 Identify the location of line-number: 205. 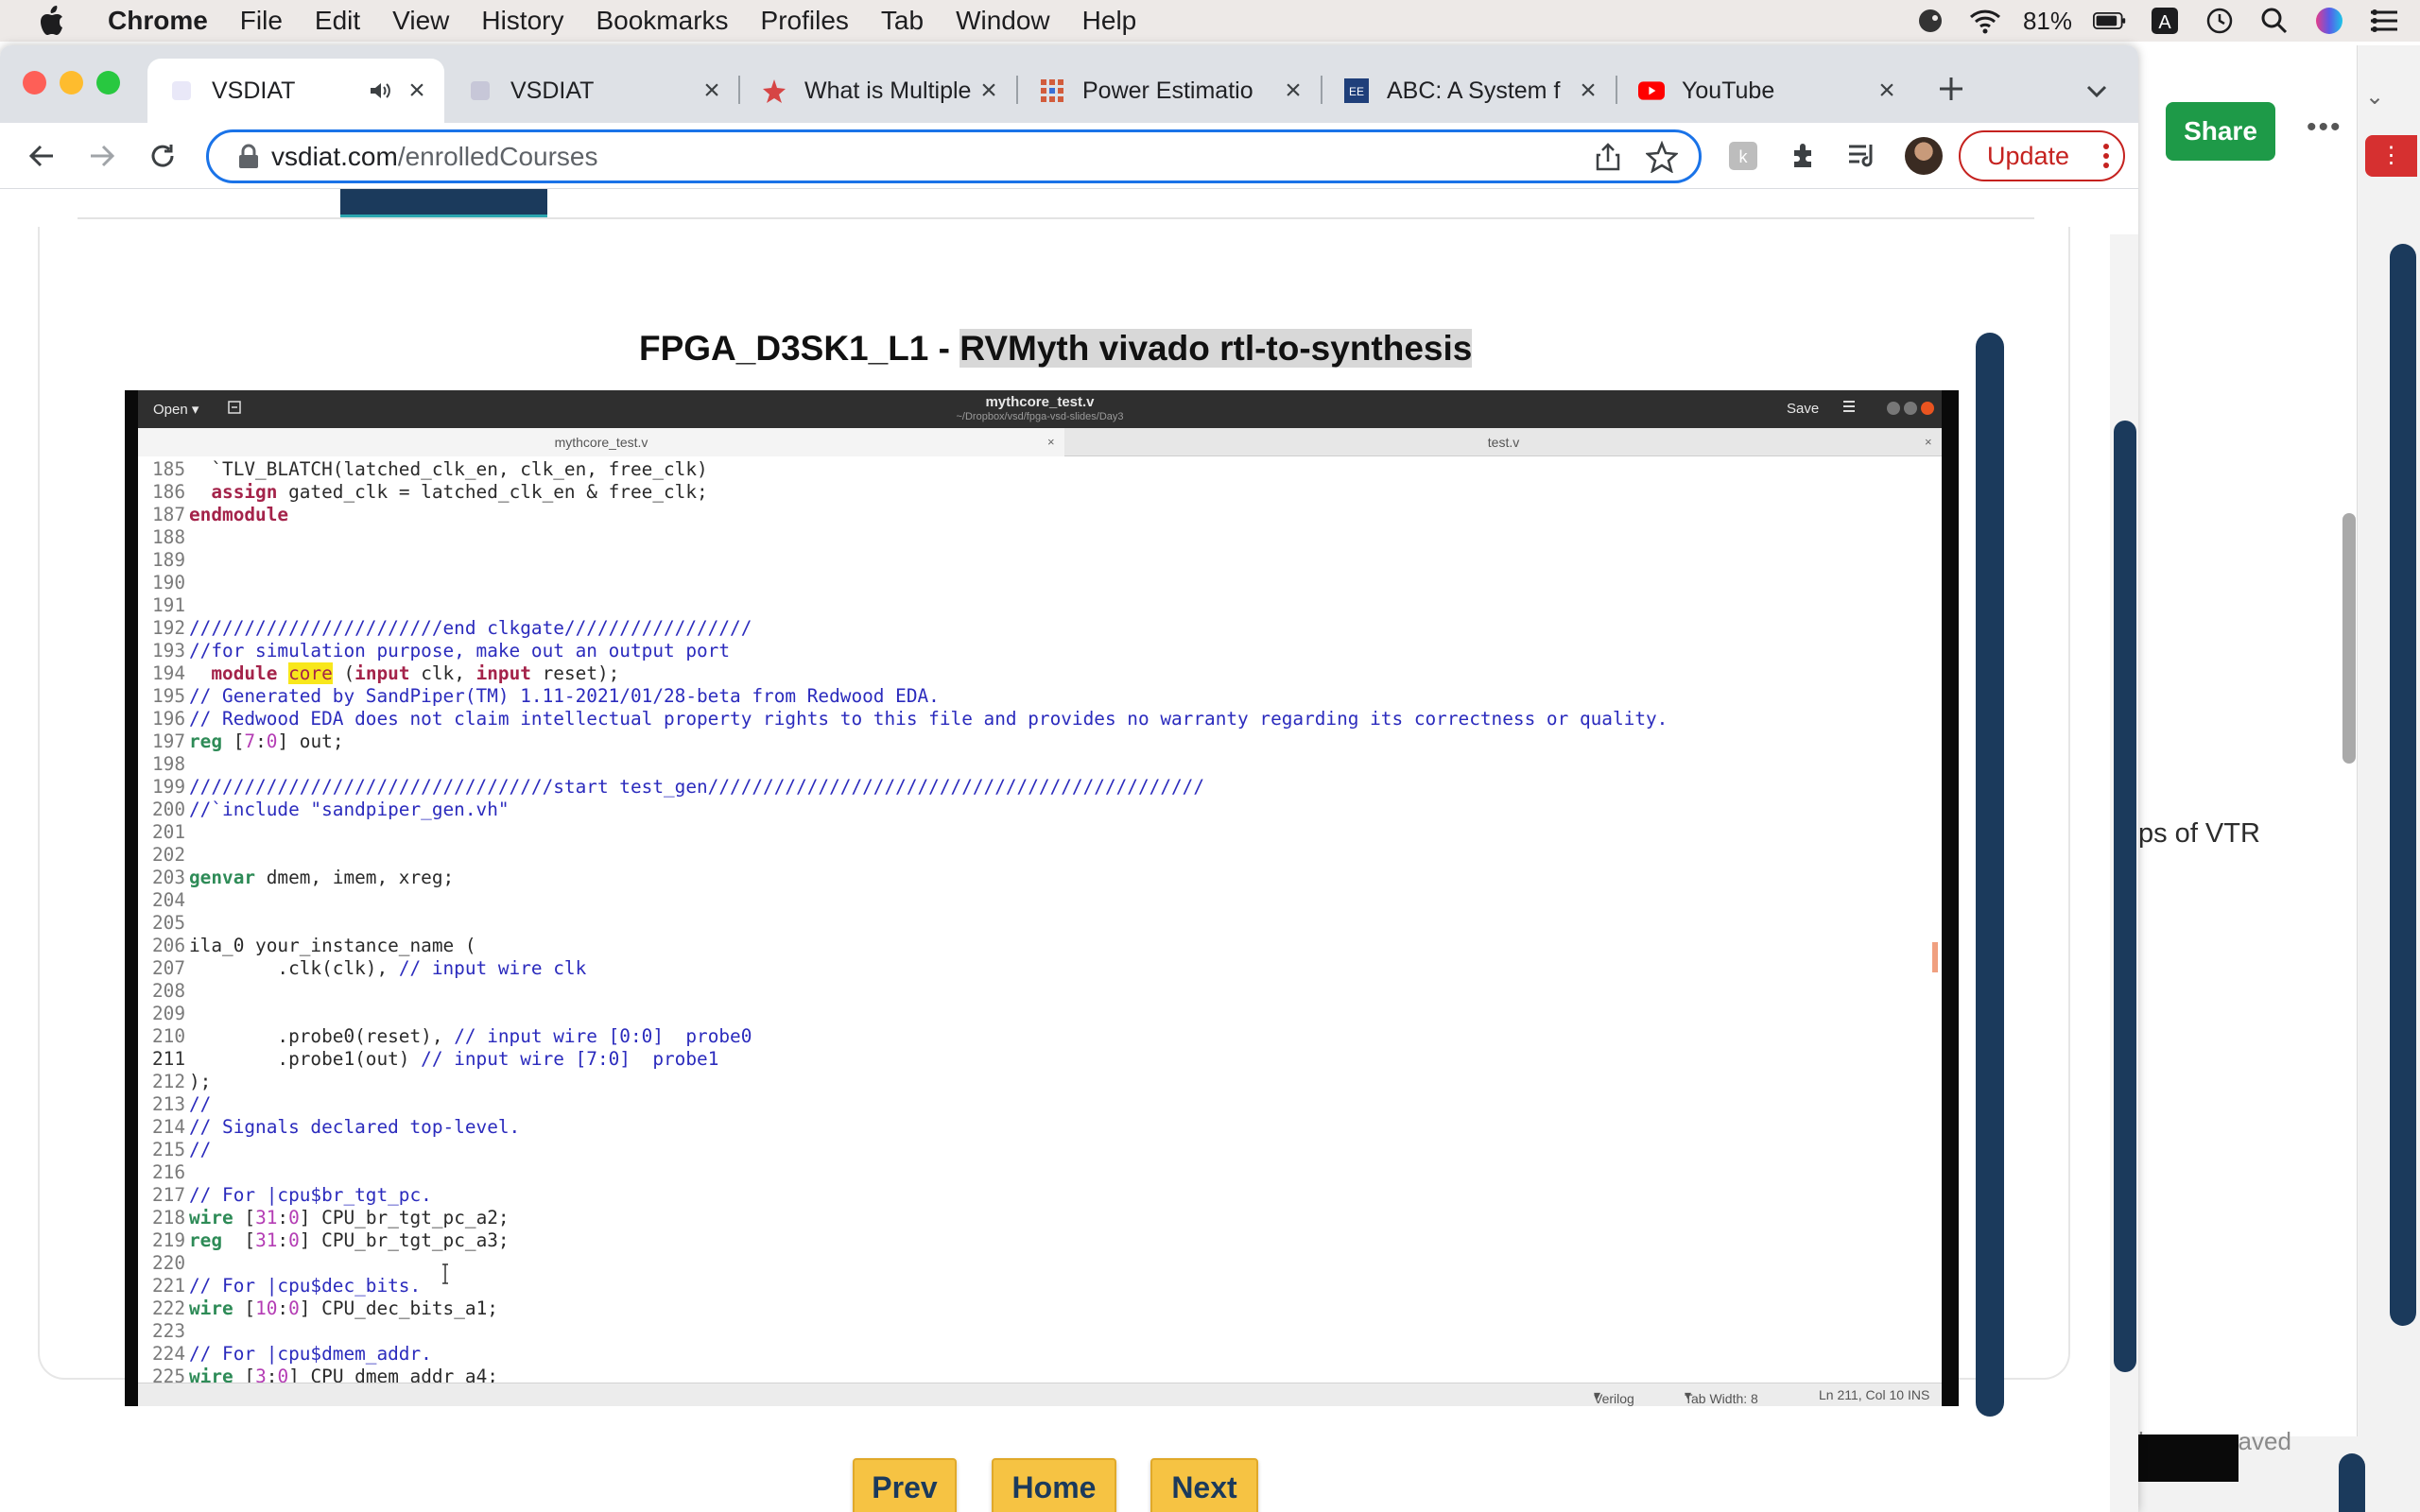
(168, 923).